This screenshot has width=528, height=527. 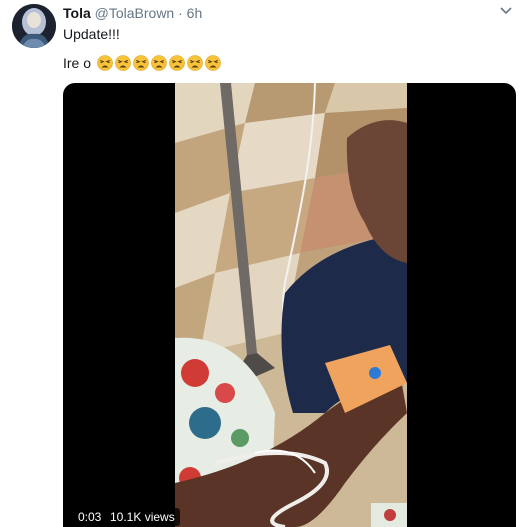 I want to click on video-elapsed-time: 0:03, so click(x=90, y=517).